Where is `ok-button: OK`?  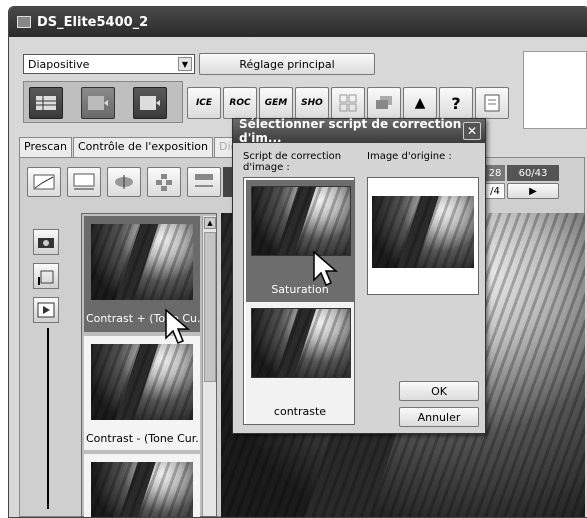
ok-button: OK is located at coordinates (439, 391).